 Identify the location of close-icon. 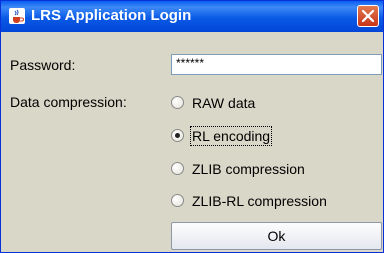
(368, 16).